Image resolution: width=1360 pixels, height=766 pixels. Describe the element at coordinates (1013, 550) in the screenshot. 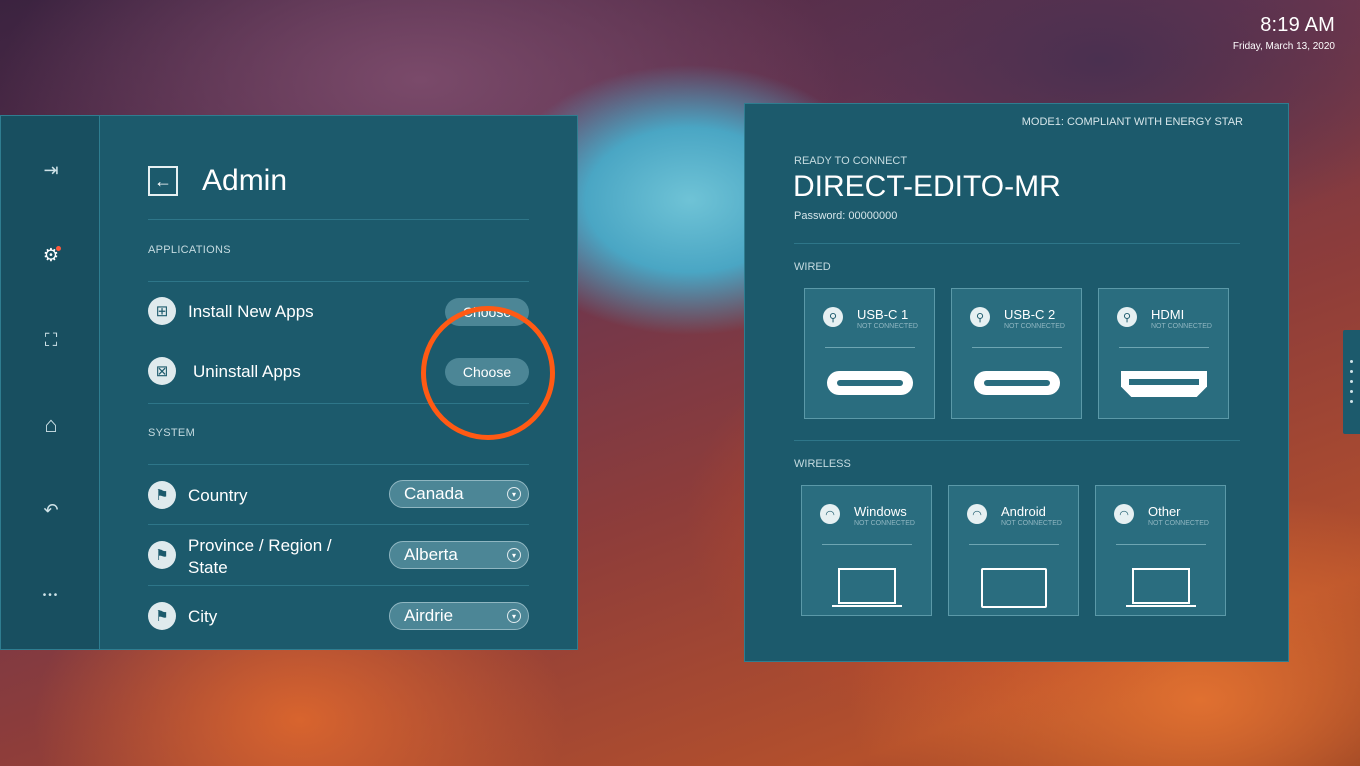

I see `wireless-tile-android: ◠ Android NOT CONNECTED` at that location.